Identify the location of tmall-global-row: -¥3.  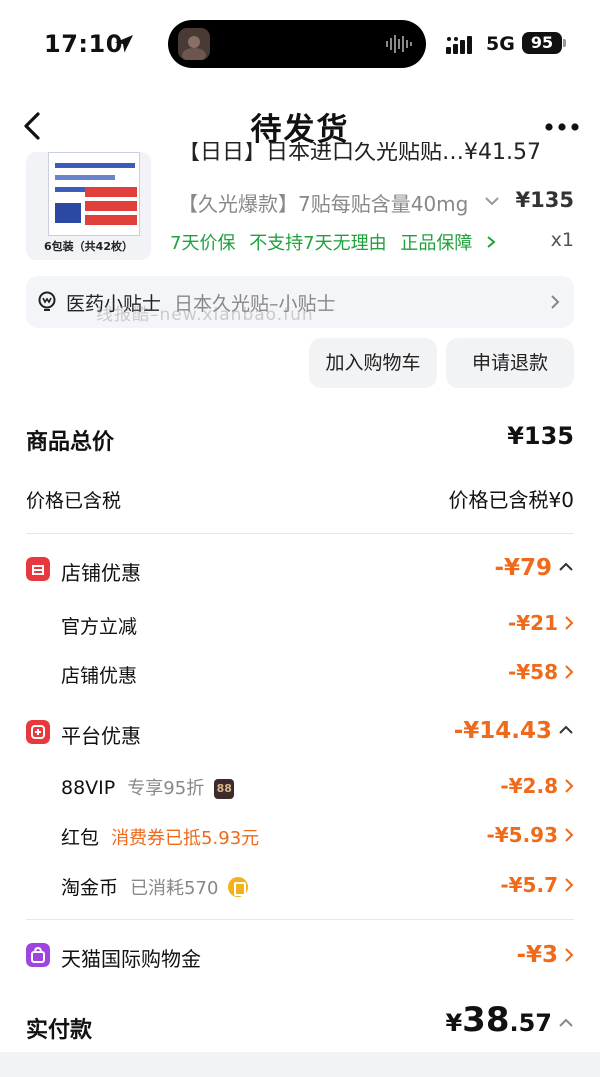
(545, 955).